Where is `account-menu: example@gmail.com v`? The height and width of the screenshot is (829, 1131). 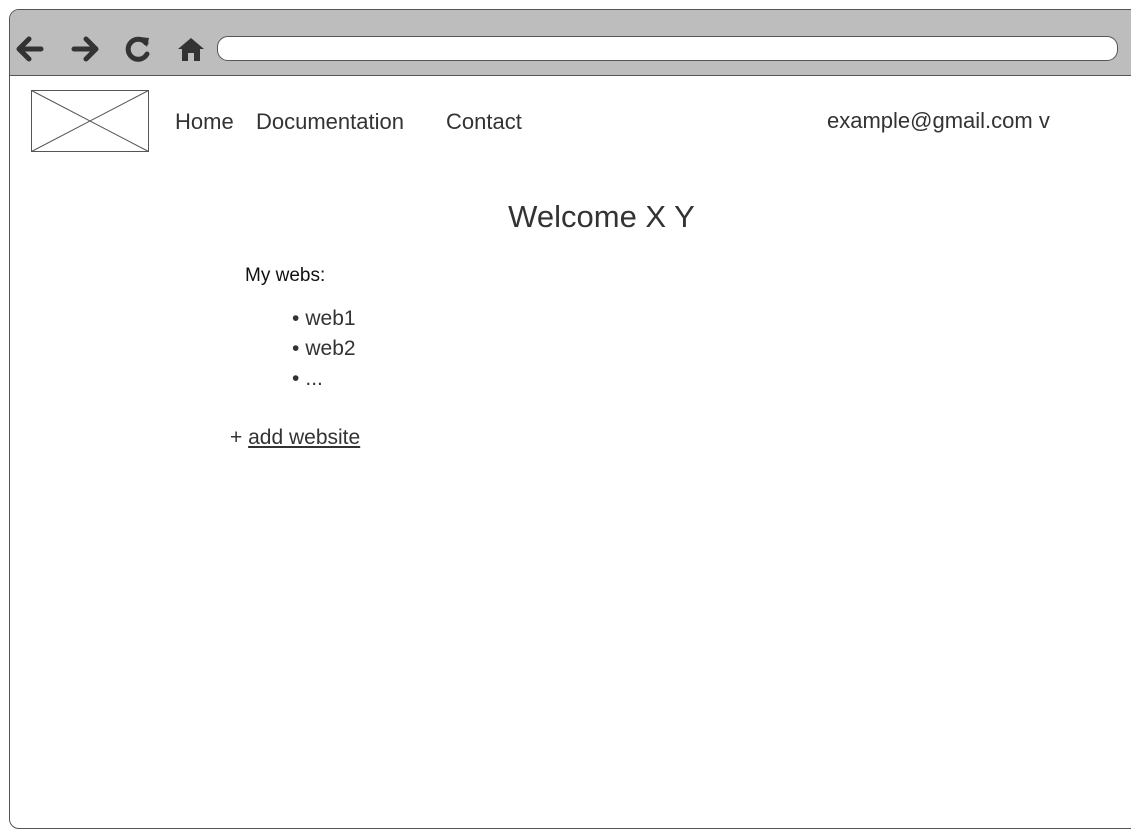 account-menu: example@gmail.com v is located at coordinates (938, 121).